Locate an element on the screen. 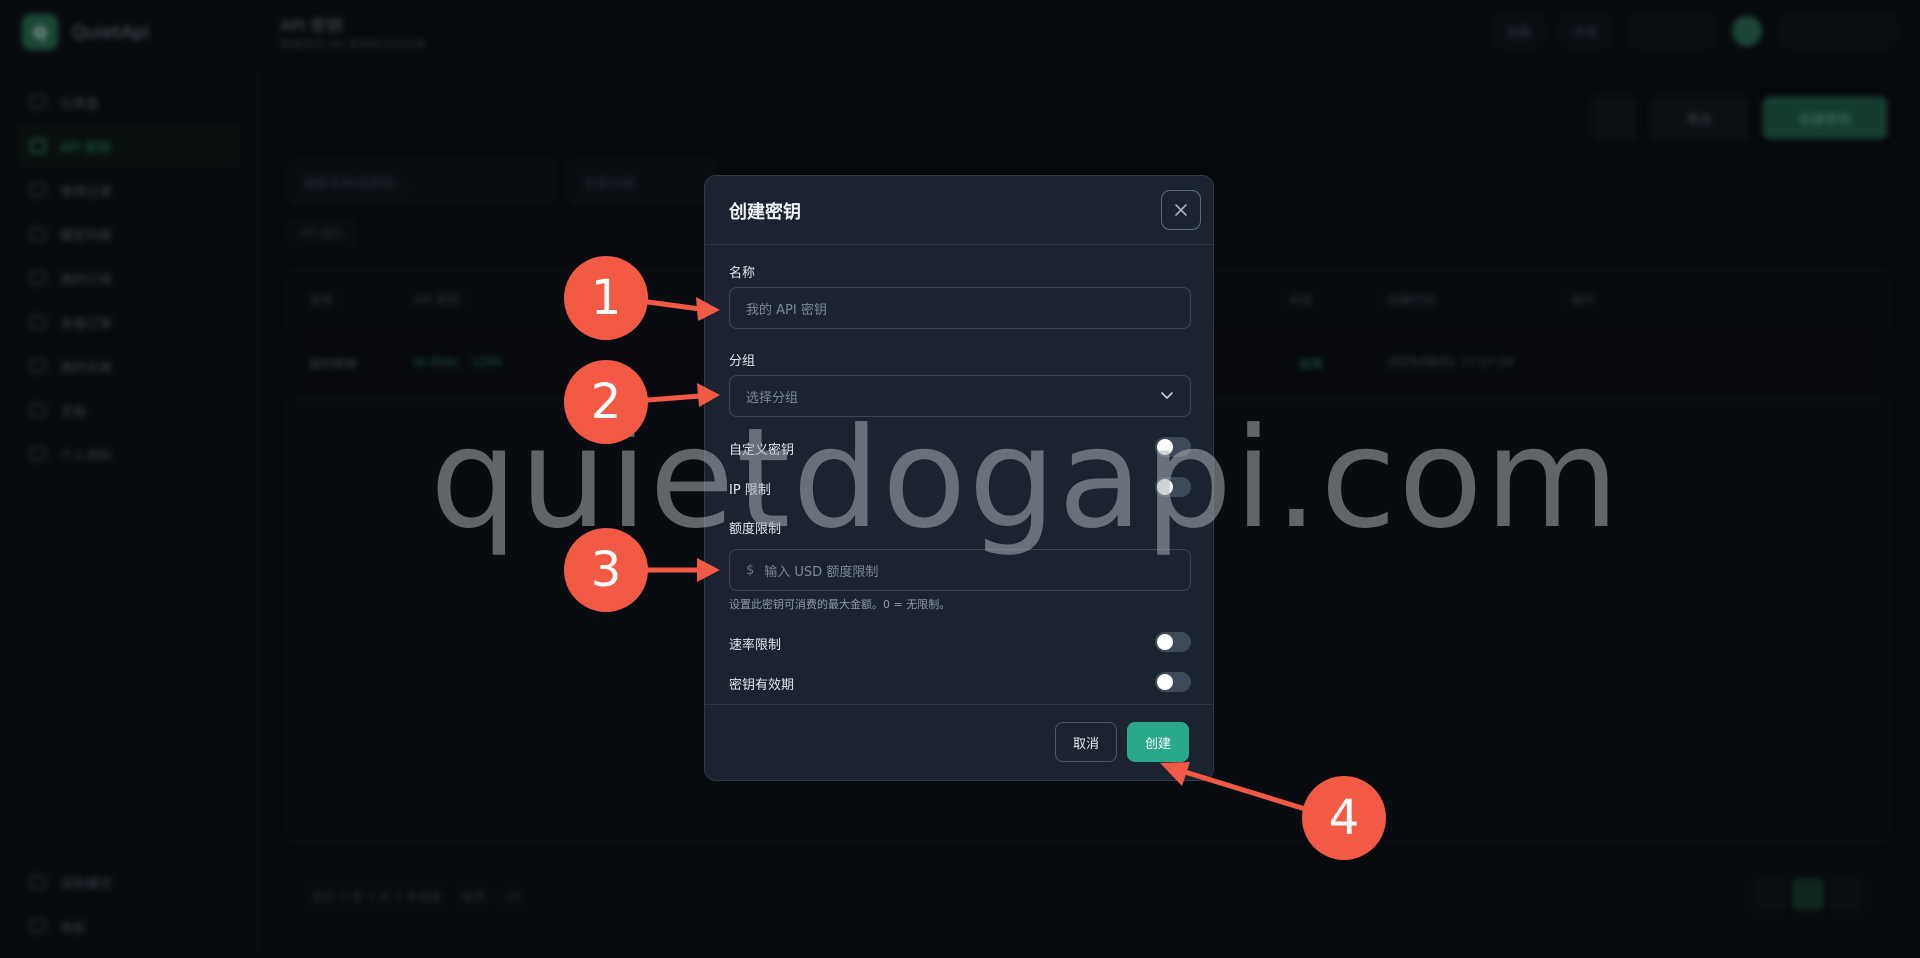 The height and width of the screenshot is (958, 1920). step-badge-2: 2 is located at coordinates (606, 402).